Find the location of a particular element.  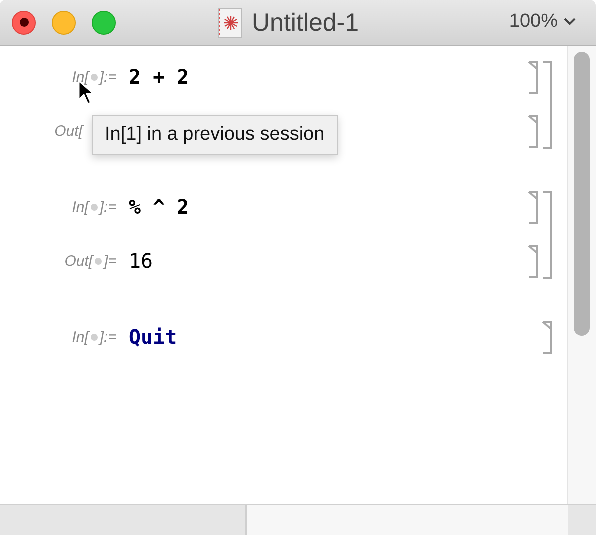

cell-label: Out[ ]= is located at coordinates (90, 261).